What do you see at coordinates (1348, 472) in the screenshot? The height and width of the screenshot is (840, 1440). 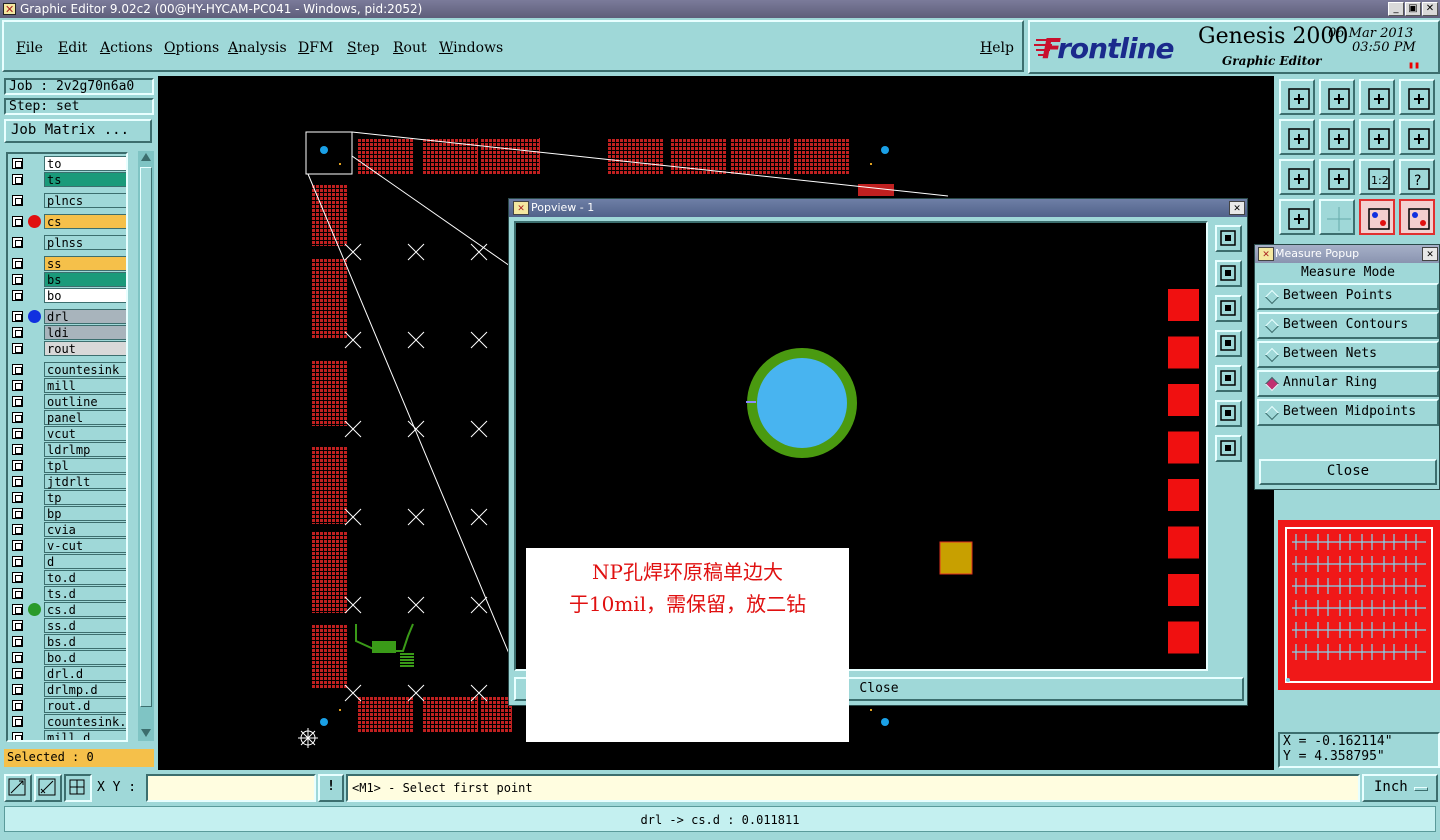 I see `measure-close-button: Close` at bounding box center [1348, 472].